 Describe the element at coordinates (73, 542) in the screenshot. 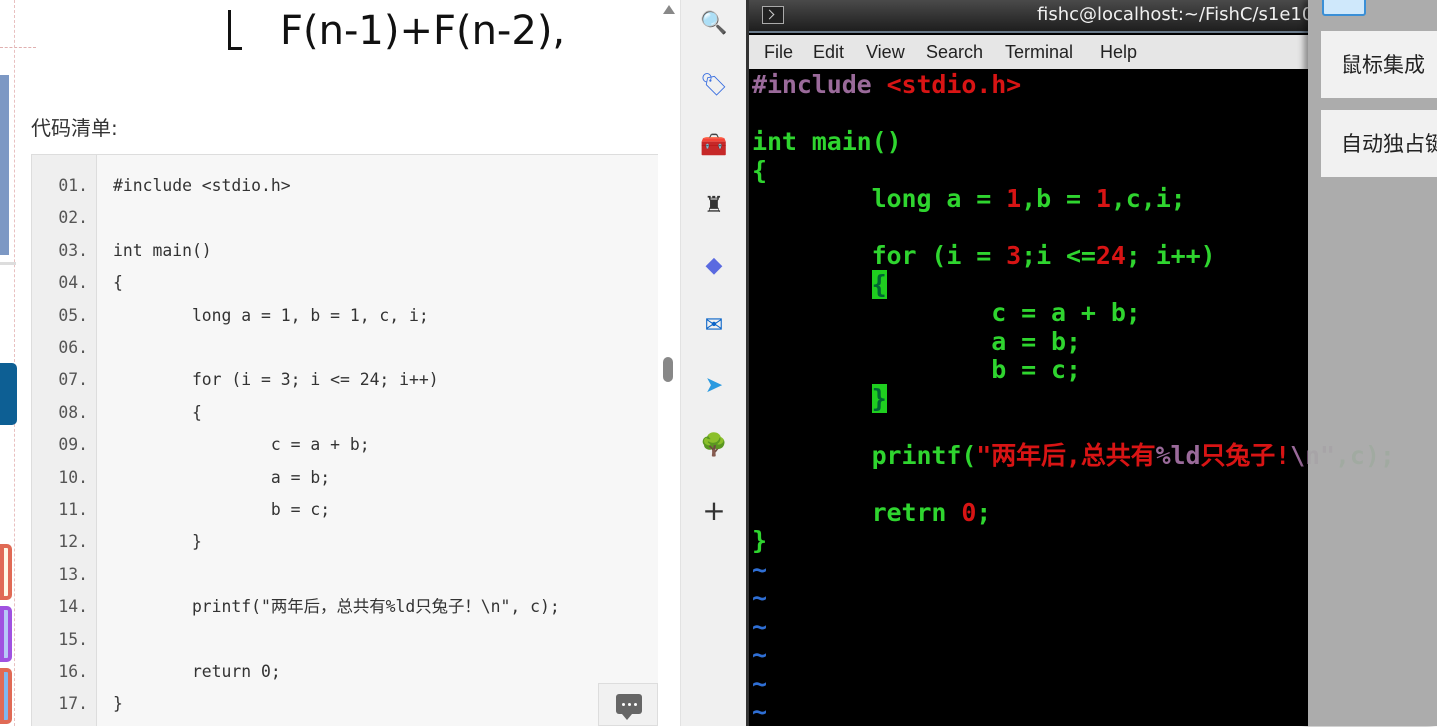

I see `line-number: 12.` at that location.